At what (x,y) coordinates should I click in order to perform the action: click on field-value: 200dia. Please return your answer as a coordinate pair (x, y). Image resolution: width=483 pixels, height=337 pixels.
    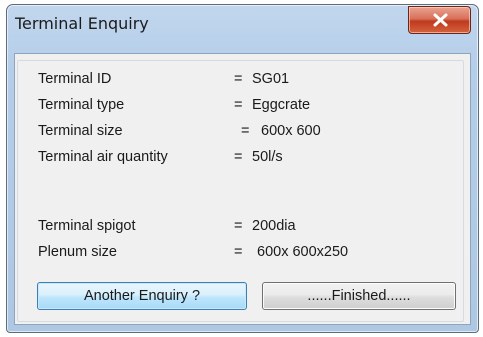
    Looking at the image, I should click on (274, 226).